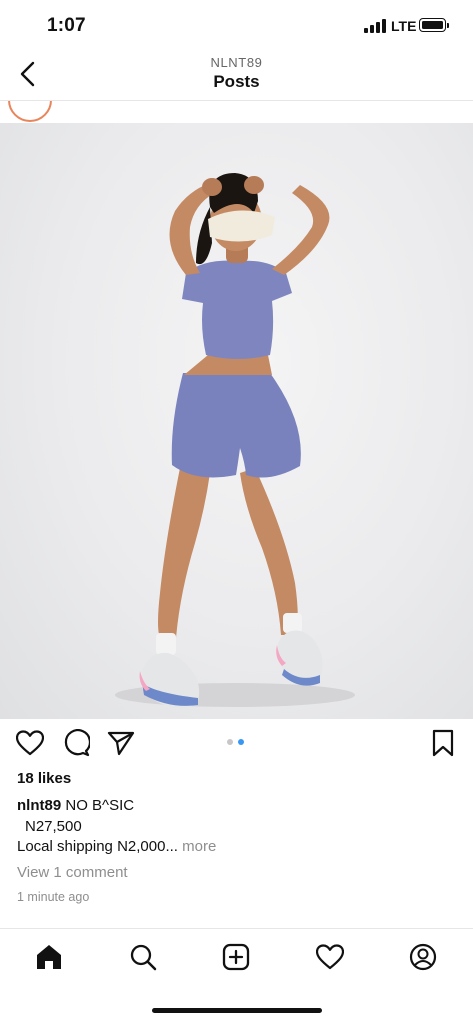 Image resolution: width=473 pixels, height=1024 pixels. I want to click on tab-activity, so click(330, 957).